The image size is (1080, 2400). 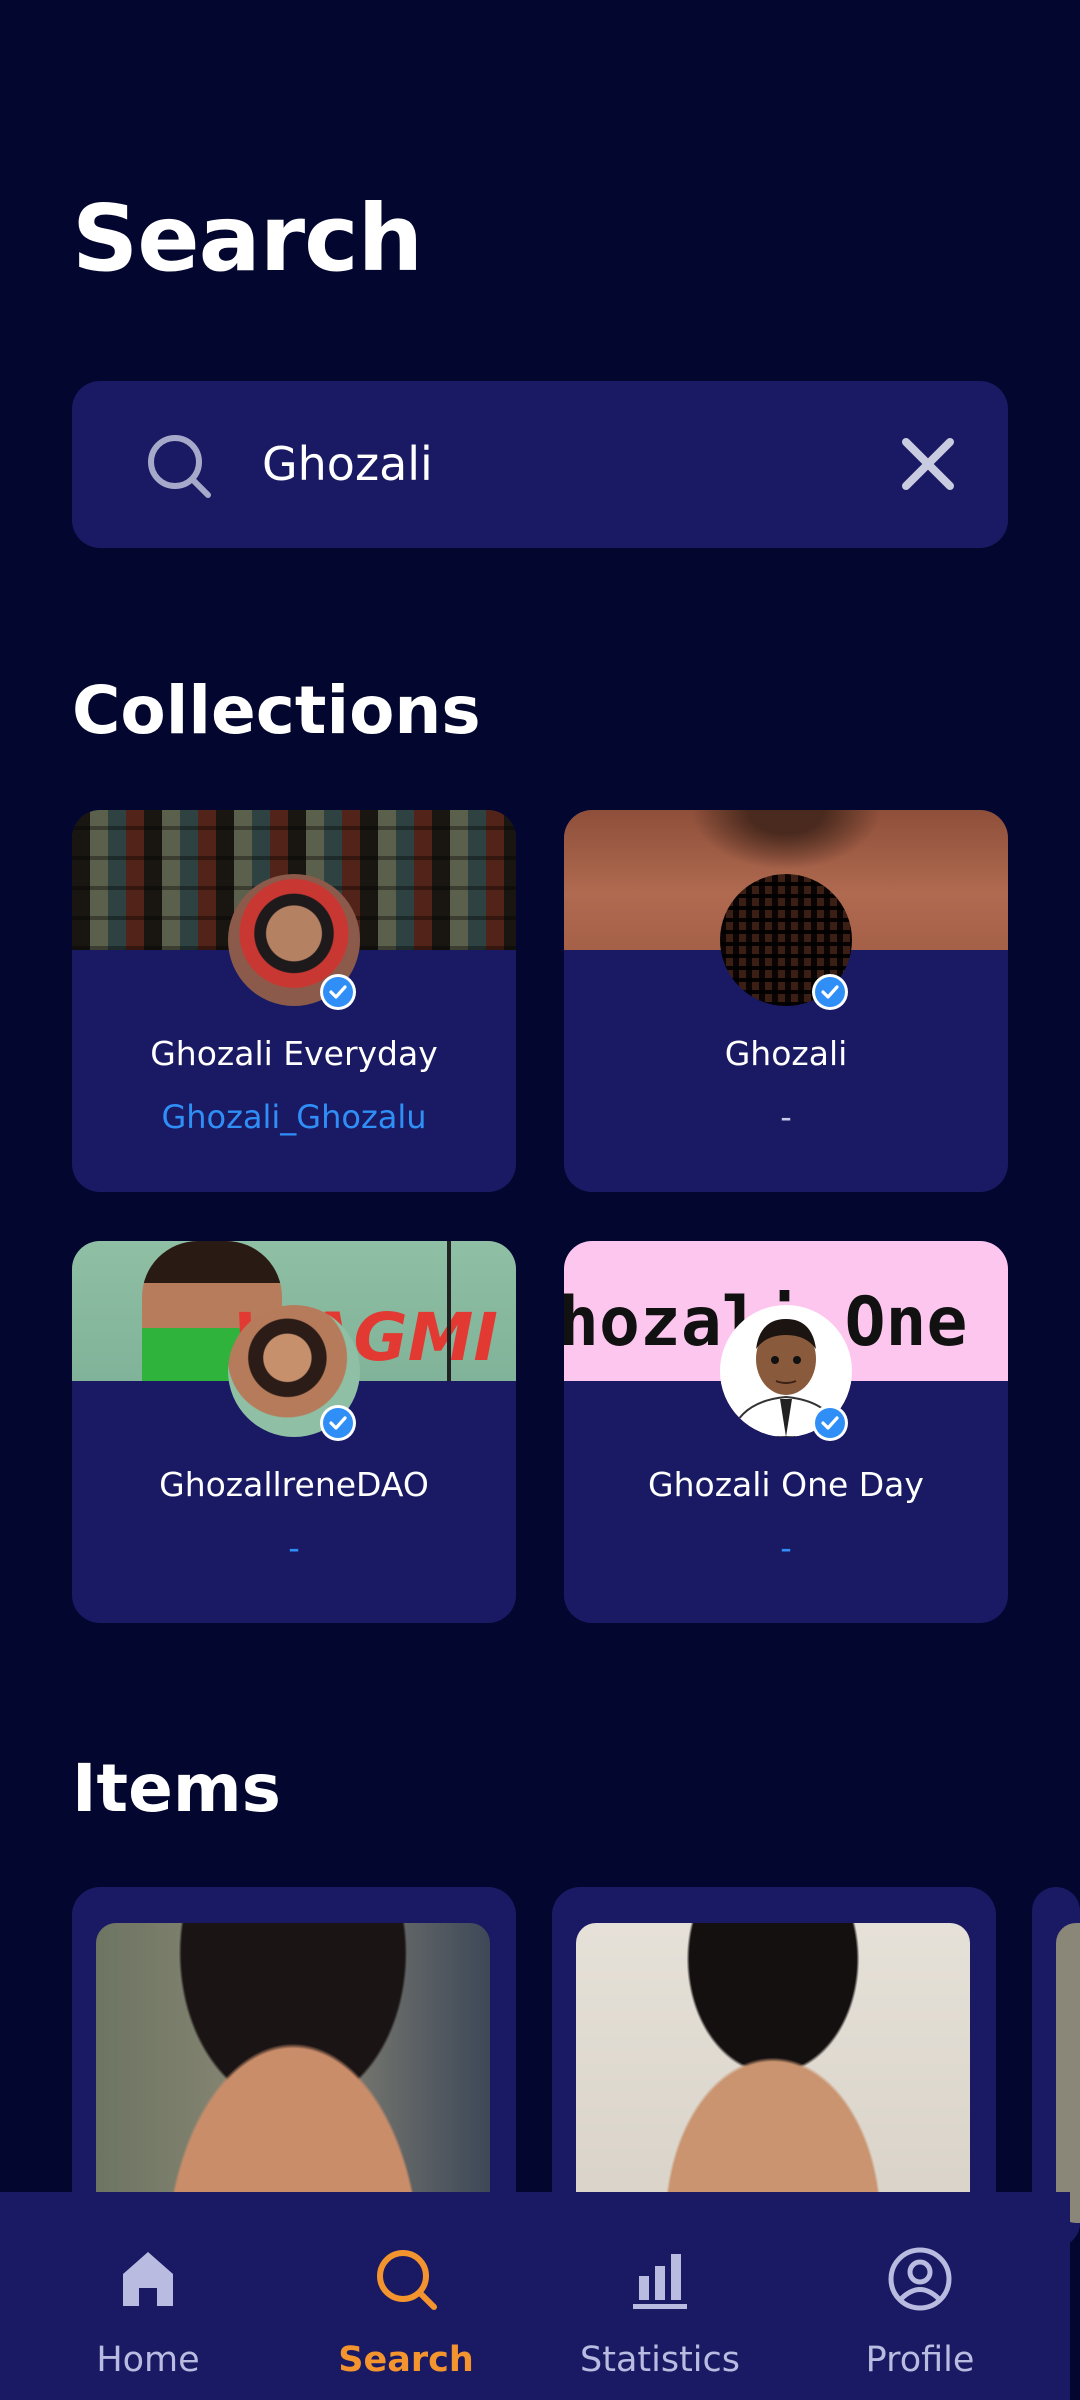 I want to click on nav-search-label: Search, so click(x=406, y=2360).